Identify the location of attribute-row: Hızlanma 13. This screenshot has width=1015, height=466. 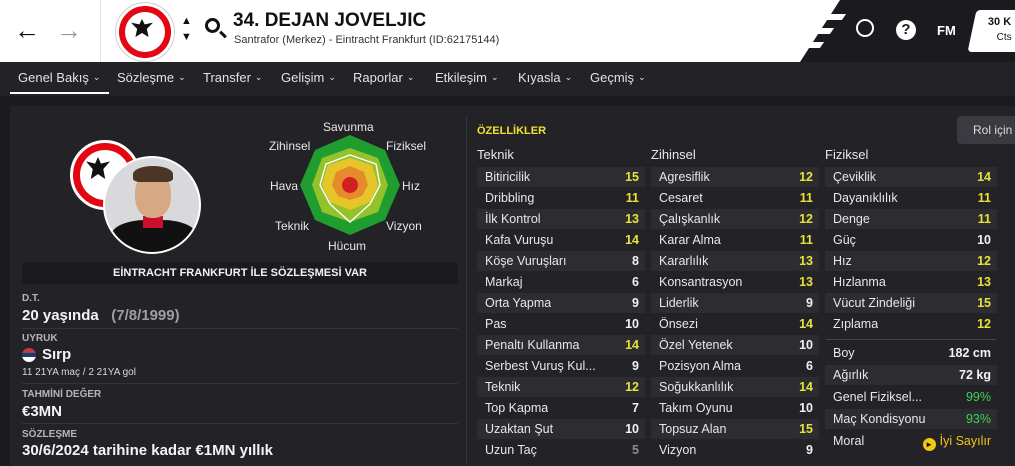
(911, 282).